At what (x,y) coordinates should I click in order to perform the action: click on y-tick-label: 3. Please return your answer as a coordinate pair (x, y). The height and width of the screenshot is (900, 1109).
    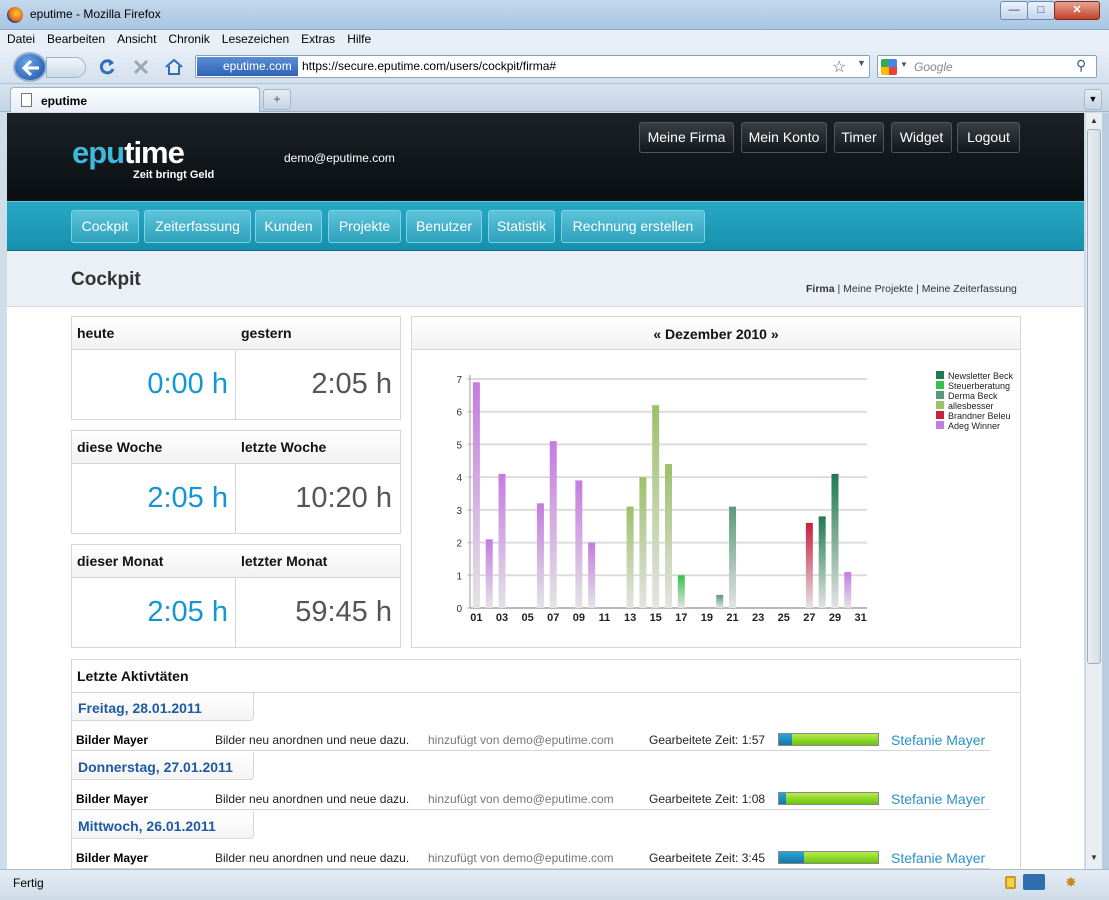
    Looking at the image, I should click on (459, 511).